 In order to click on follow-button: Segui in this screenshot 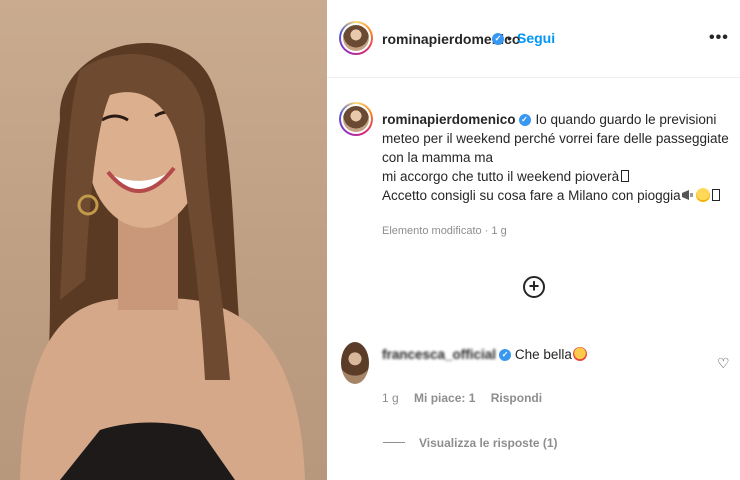, I will do `click(536, 38)`.